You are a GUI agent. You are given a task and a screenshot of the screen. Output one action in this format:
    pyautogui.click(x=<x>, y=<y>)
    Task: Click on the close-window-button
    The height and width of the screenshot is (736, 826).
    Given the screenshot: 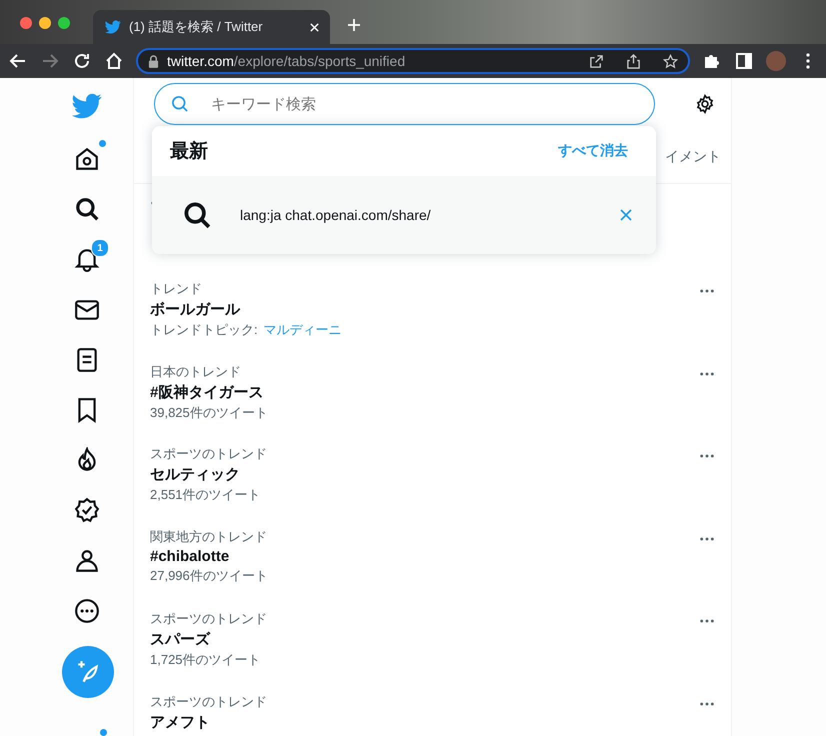 What is the action you would take?
    pyautogui.click(x=26, y=23)
    